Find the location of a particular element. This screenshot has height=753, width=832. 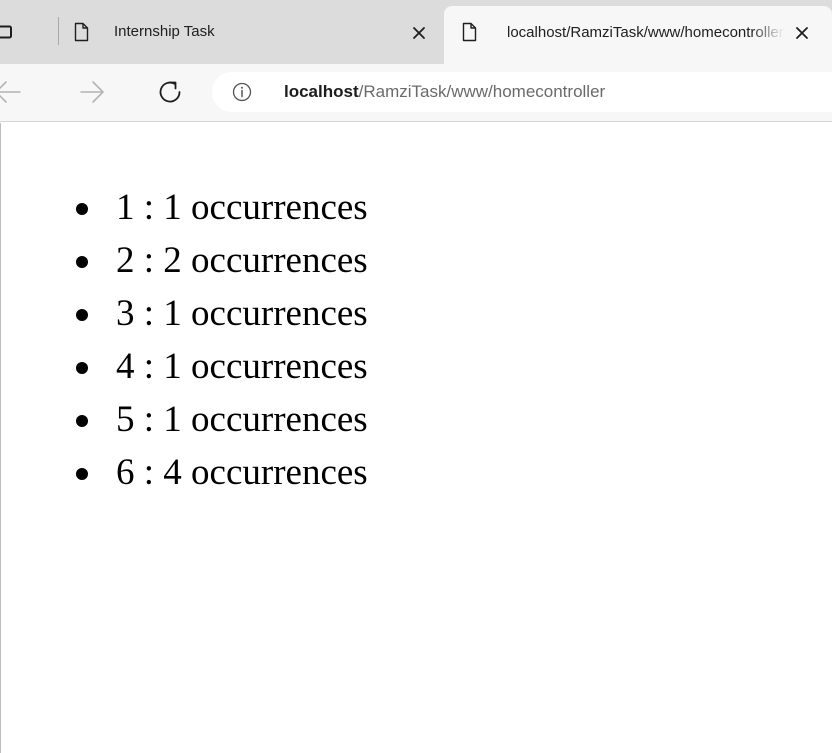

tab-homecontroller: localhost/RamziTask/www/homecontroller is located at coordinates (638, 35).